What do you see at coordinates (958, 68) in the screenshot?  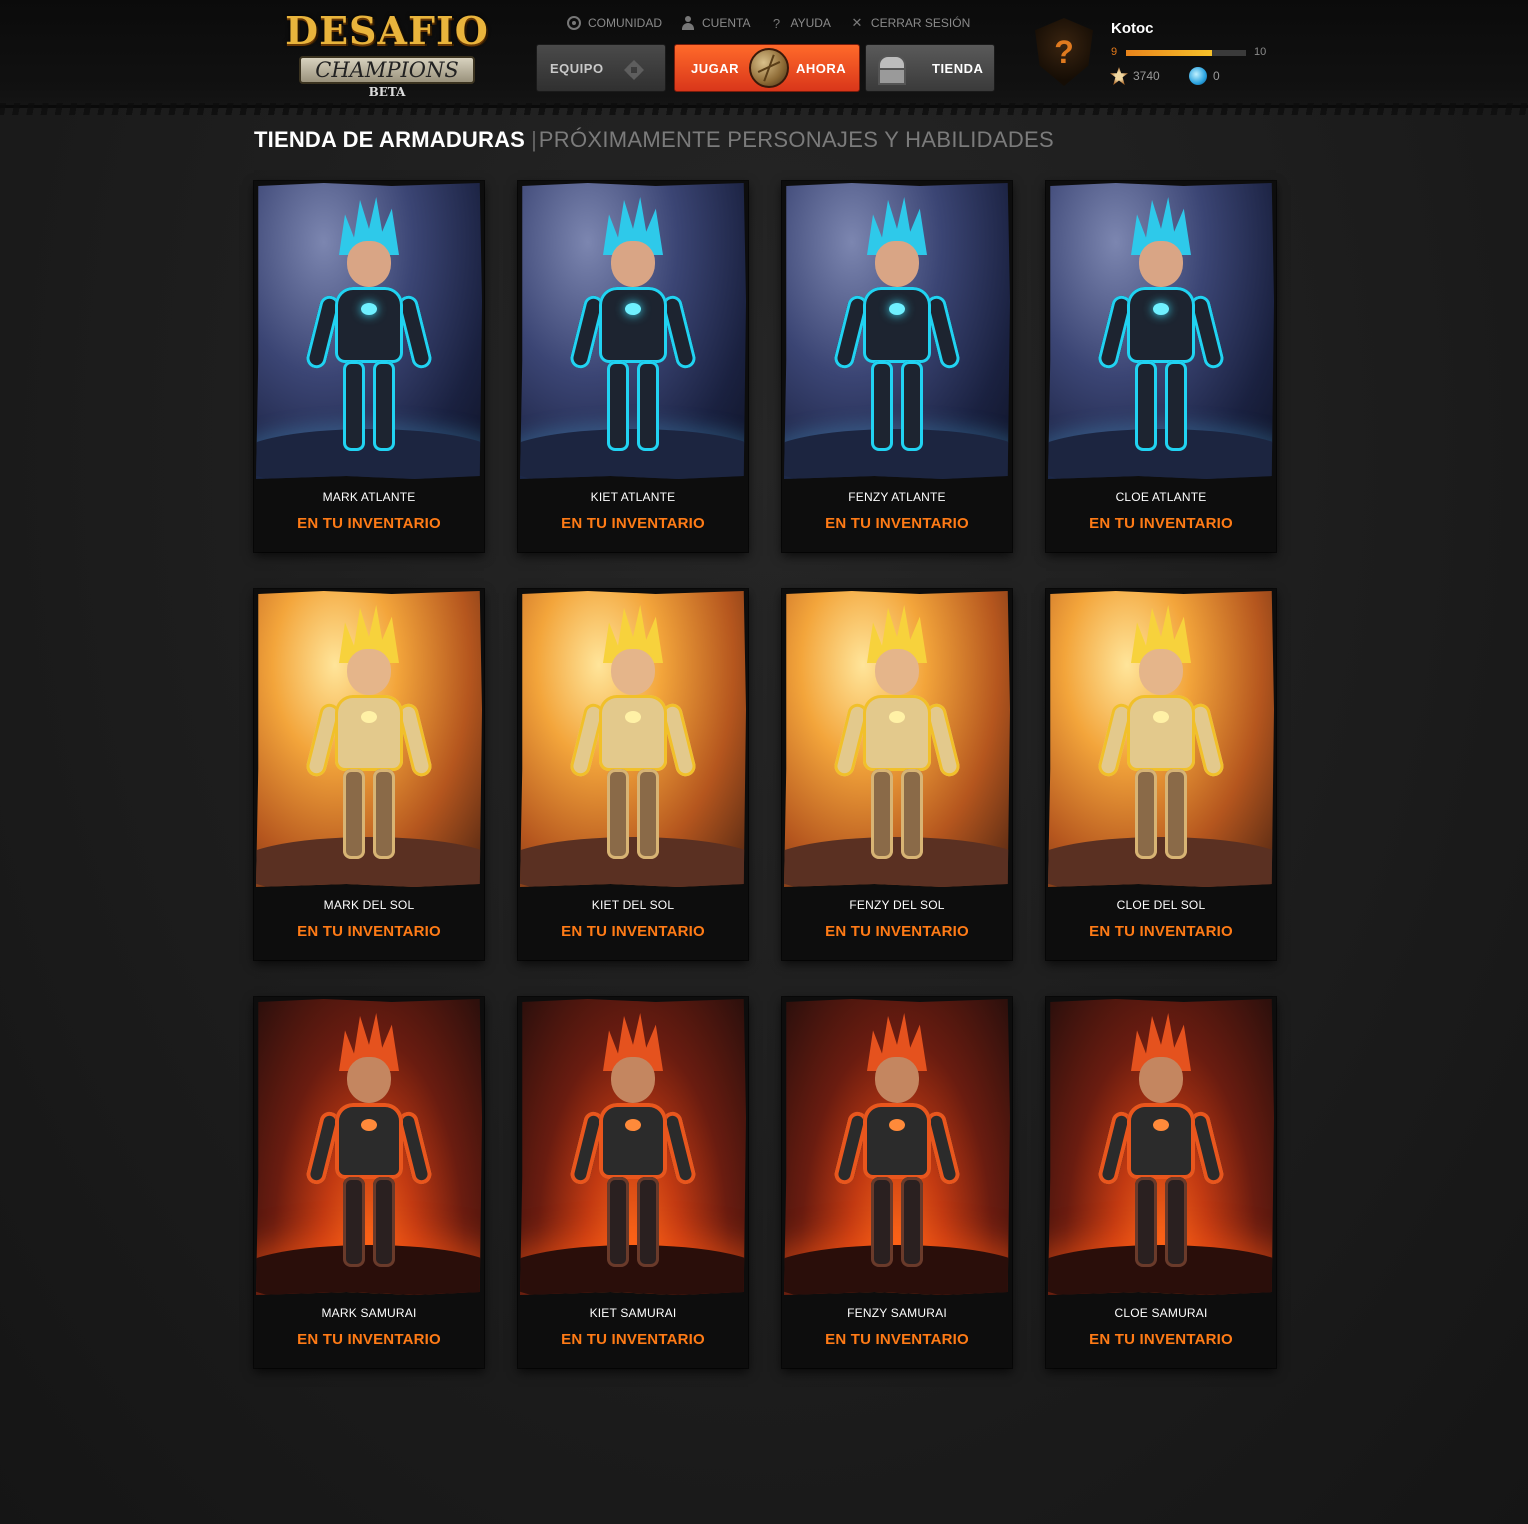 I see `tienda-label: TIENDA` at bounding box center [958, 68].